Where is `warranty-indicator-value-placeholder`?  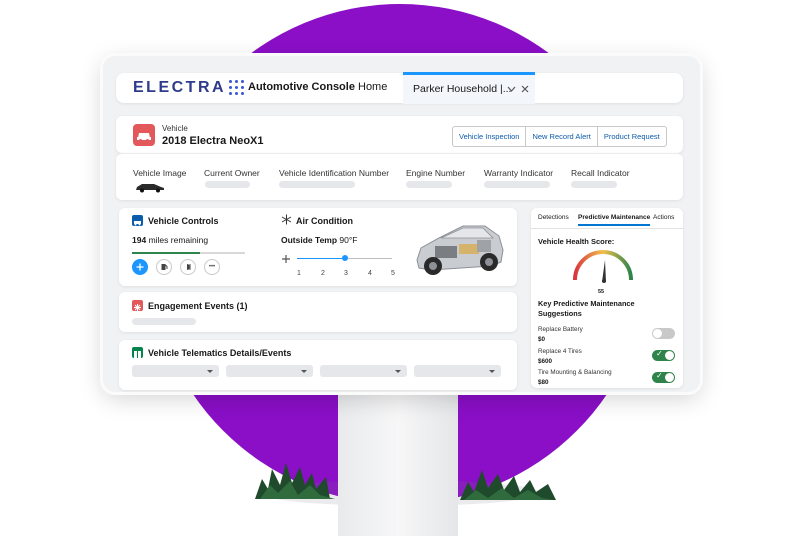
warranty-indicator-value-placeholder is located at coordinates (517, 184).